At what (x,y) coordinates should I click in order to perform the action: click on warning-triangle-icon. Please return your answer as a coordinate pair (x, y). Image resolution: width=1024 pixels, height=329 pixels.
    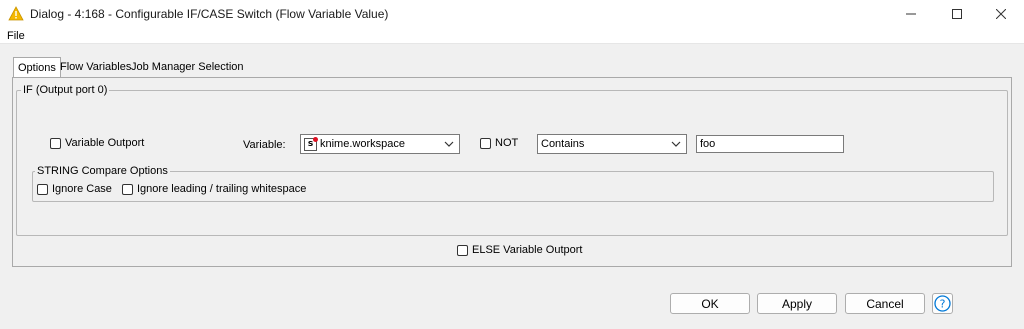
    Looking at the image, I should click on (16, 13).